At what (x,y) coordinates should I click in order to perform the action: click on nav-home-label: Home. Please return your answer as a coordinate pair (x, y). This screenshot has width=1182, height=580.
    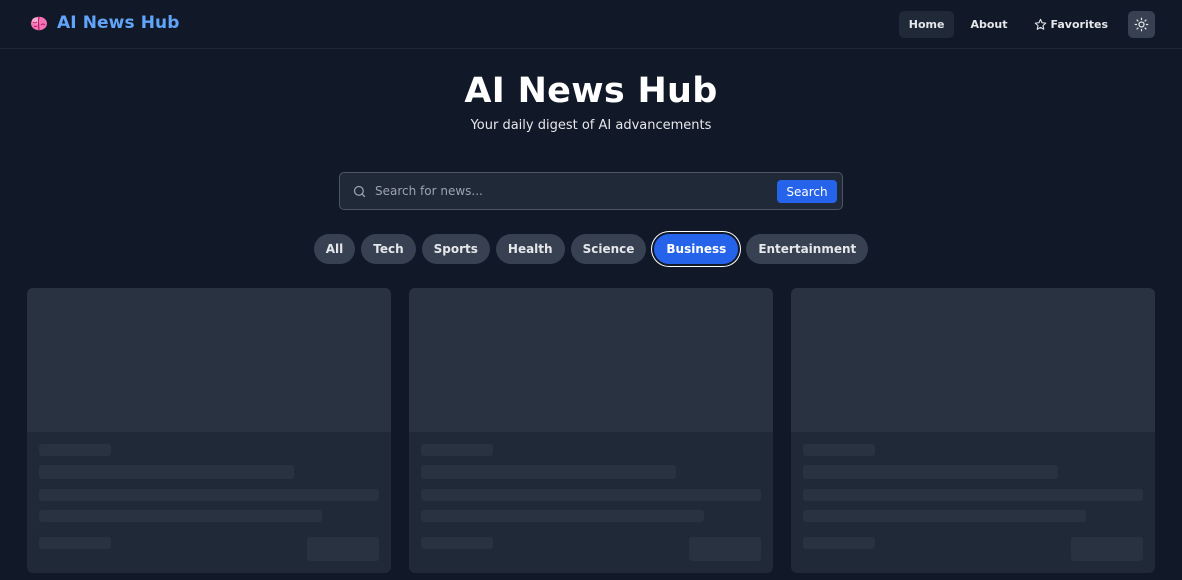
    Looking at the image, I should click on (926, 24).